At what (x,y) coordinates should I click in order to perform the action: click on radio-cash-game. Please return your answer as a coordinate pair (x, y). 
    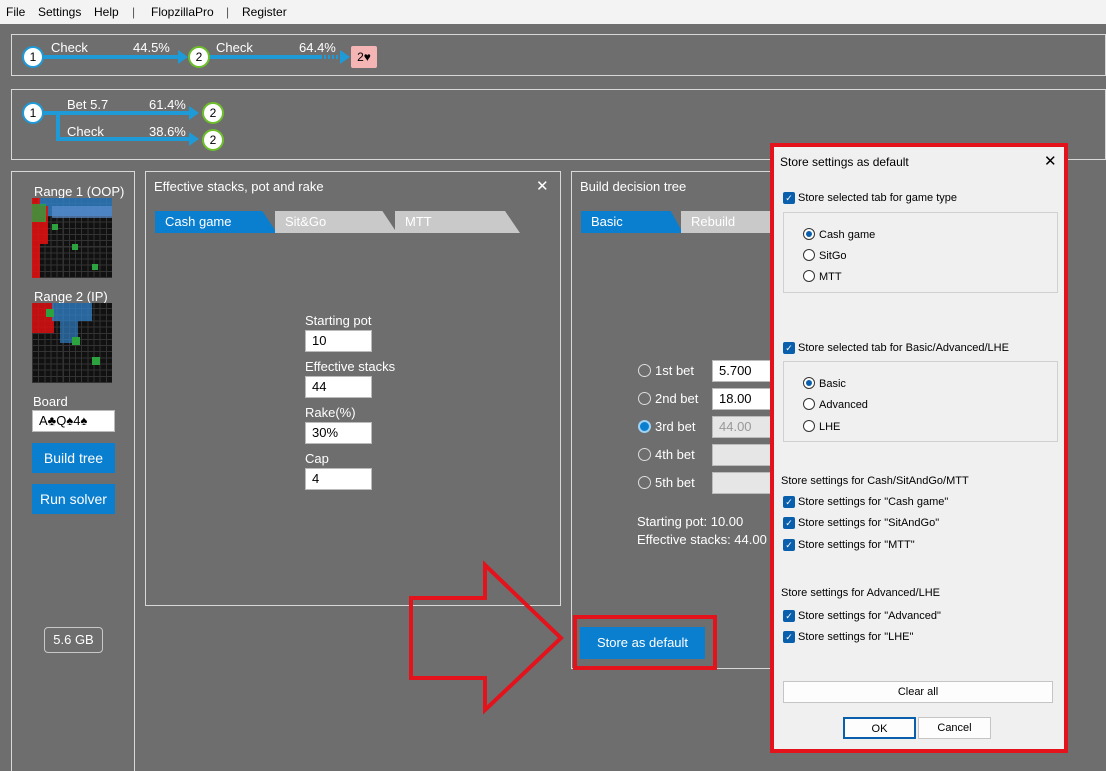
    Looking at the image, I should click on (809, 234).